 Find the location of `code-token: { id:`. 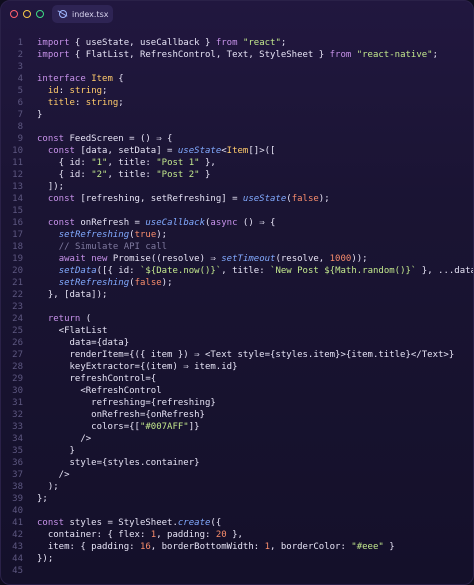

code-token: { id: is located at coordinates (64, 163).